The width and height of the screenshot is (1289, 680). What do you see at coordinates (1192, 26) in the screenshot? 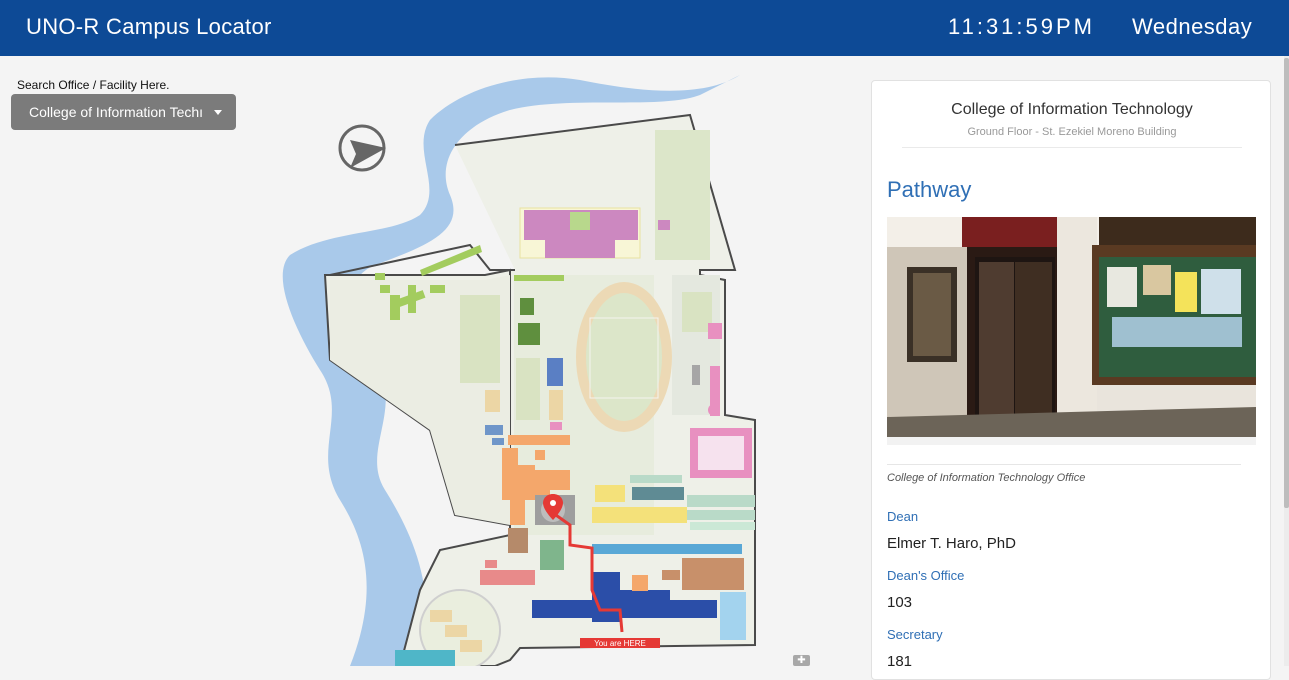
I see `clock-day: Wednesday` at bounding box center [1192, 26].